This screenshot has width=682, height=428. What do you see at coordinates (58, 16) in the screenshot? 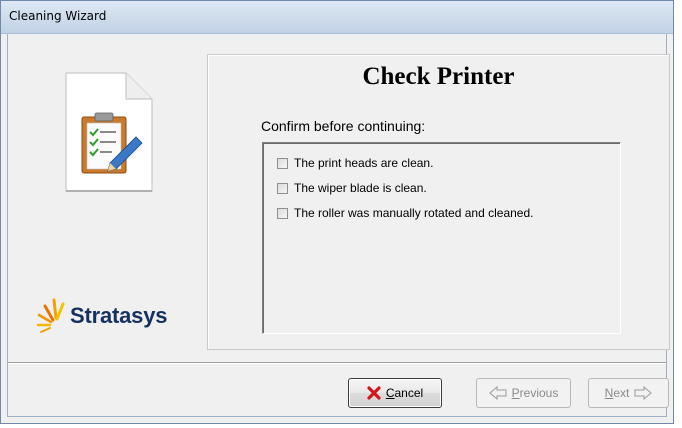
I see `window-title: Cleaning Wizard` at bounding box center [58, 16].